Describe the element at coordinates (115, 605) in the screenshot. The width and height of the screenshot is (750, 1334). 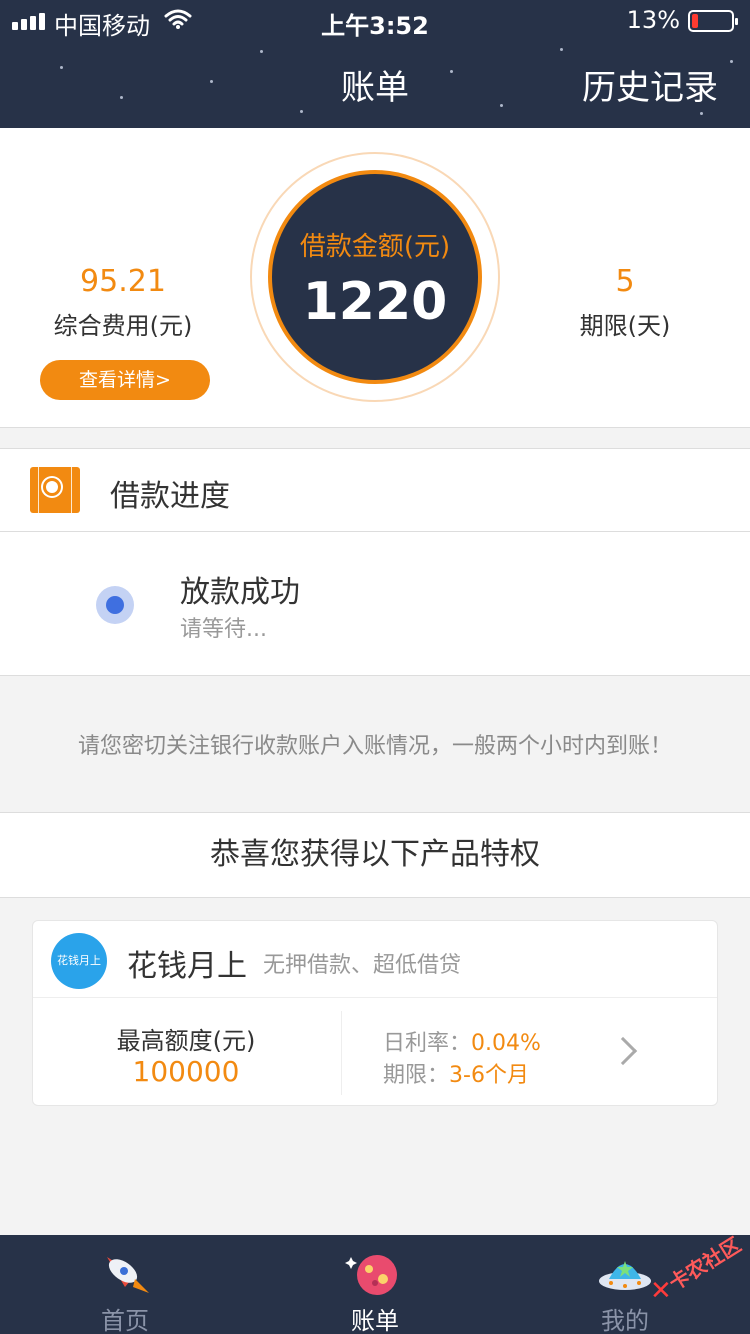
I see `step-indicator-icon` at that location.